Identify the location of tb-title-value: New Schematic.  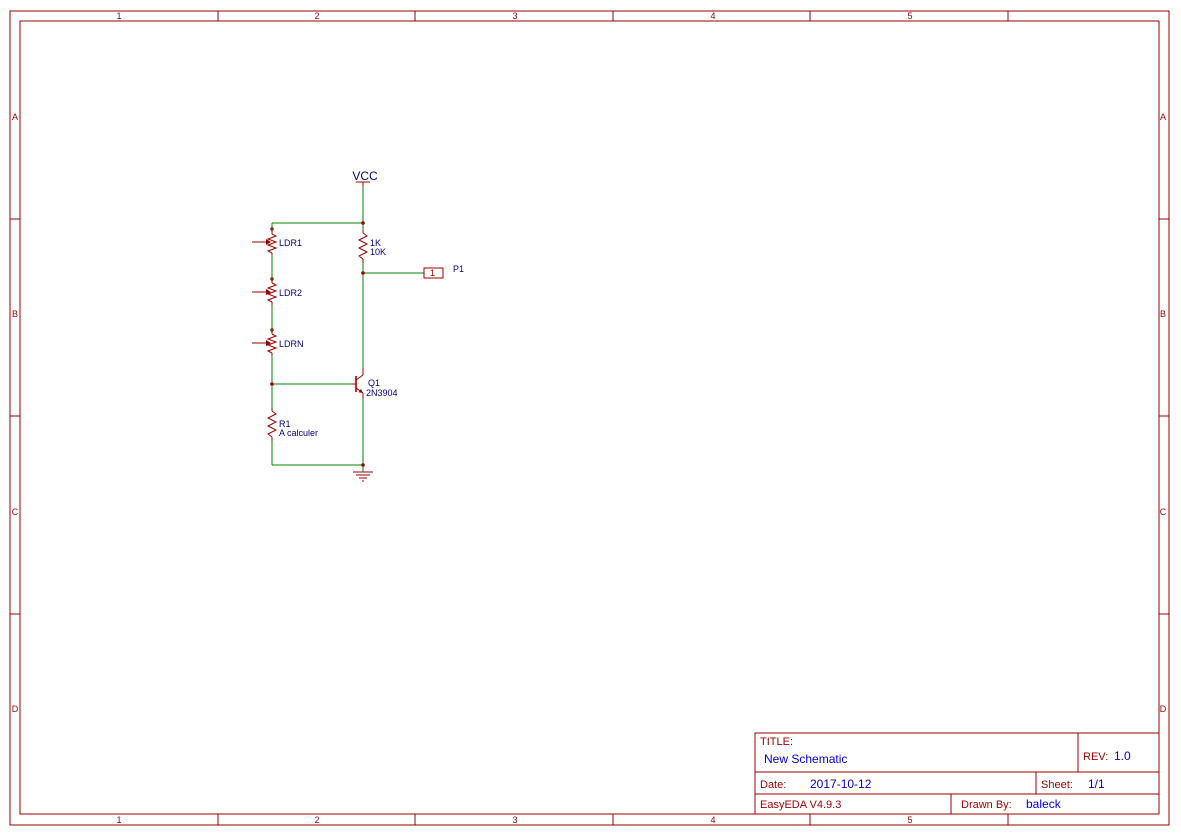
(805, 759).